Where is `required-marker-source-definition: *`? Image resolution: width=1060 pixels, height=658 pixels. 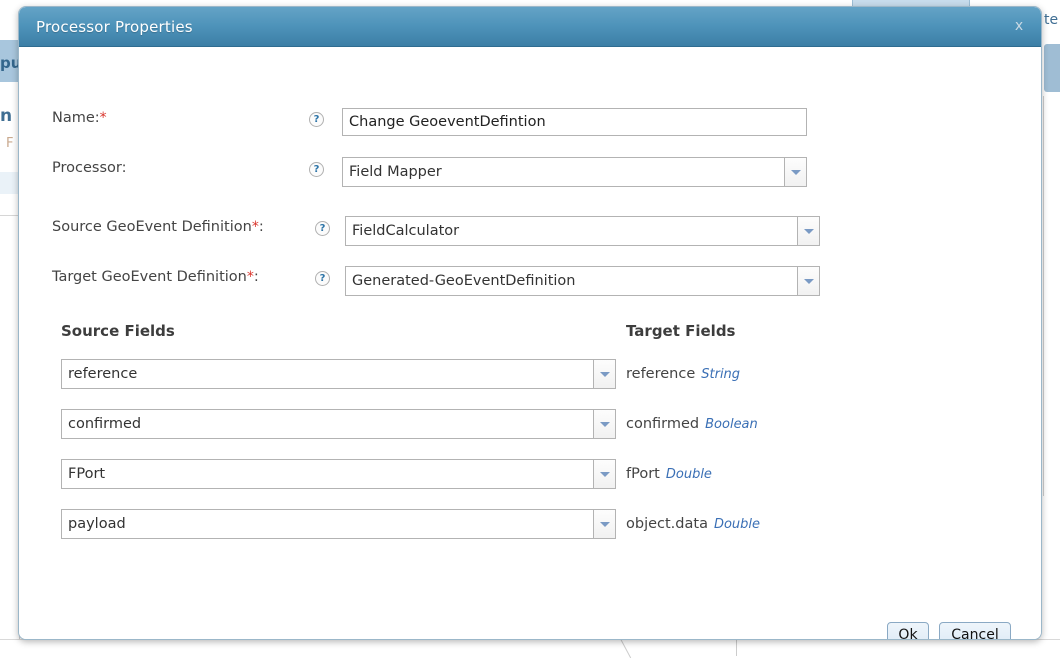
required-marker-source-definition: * is located at coordinates (255, 227).